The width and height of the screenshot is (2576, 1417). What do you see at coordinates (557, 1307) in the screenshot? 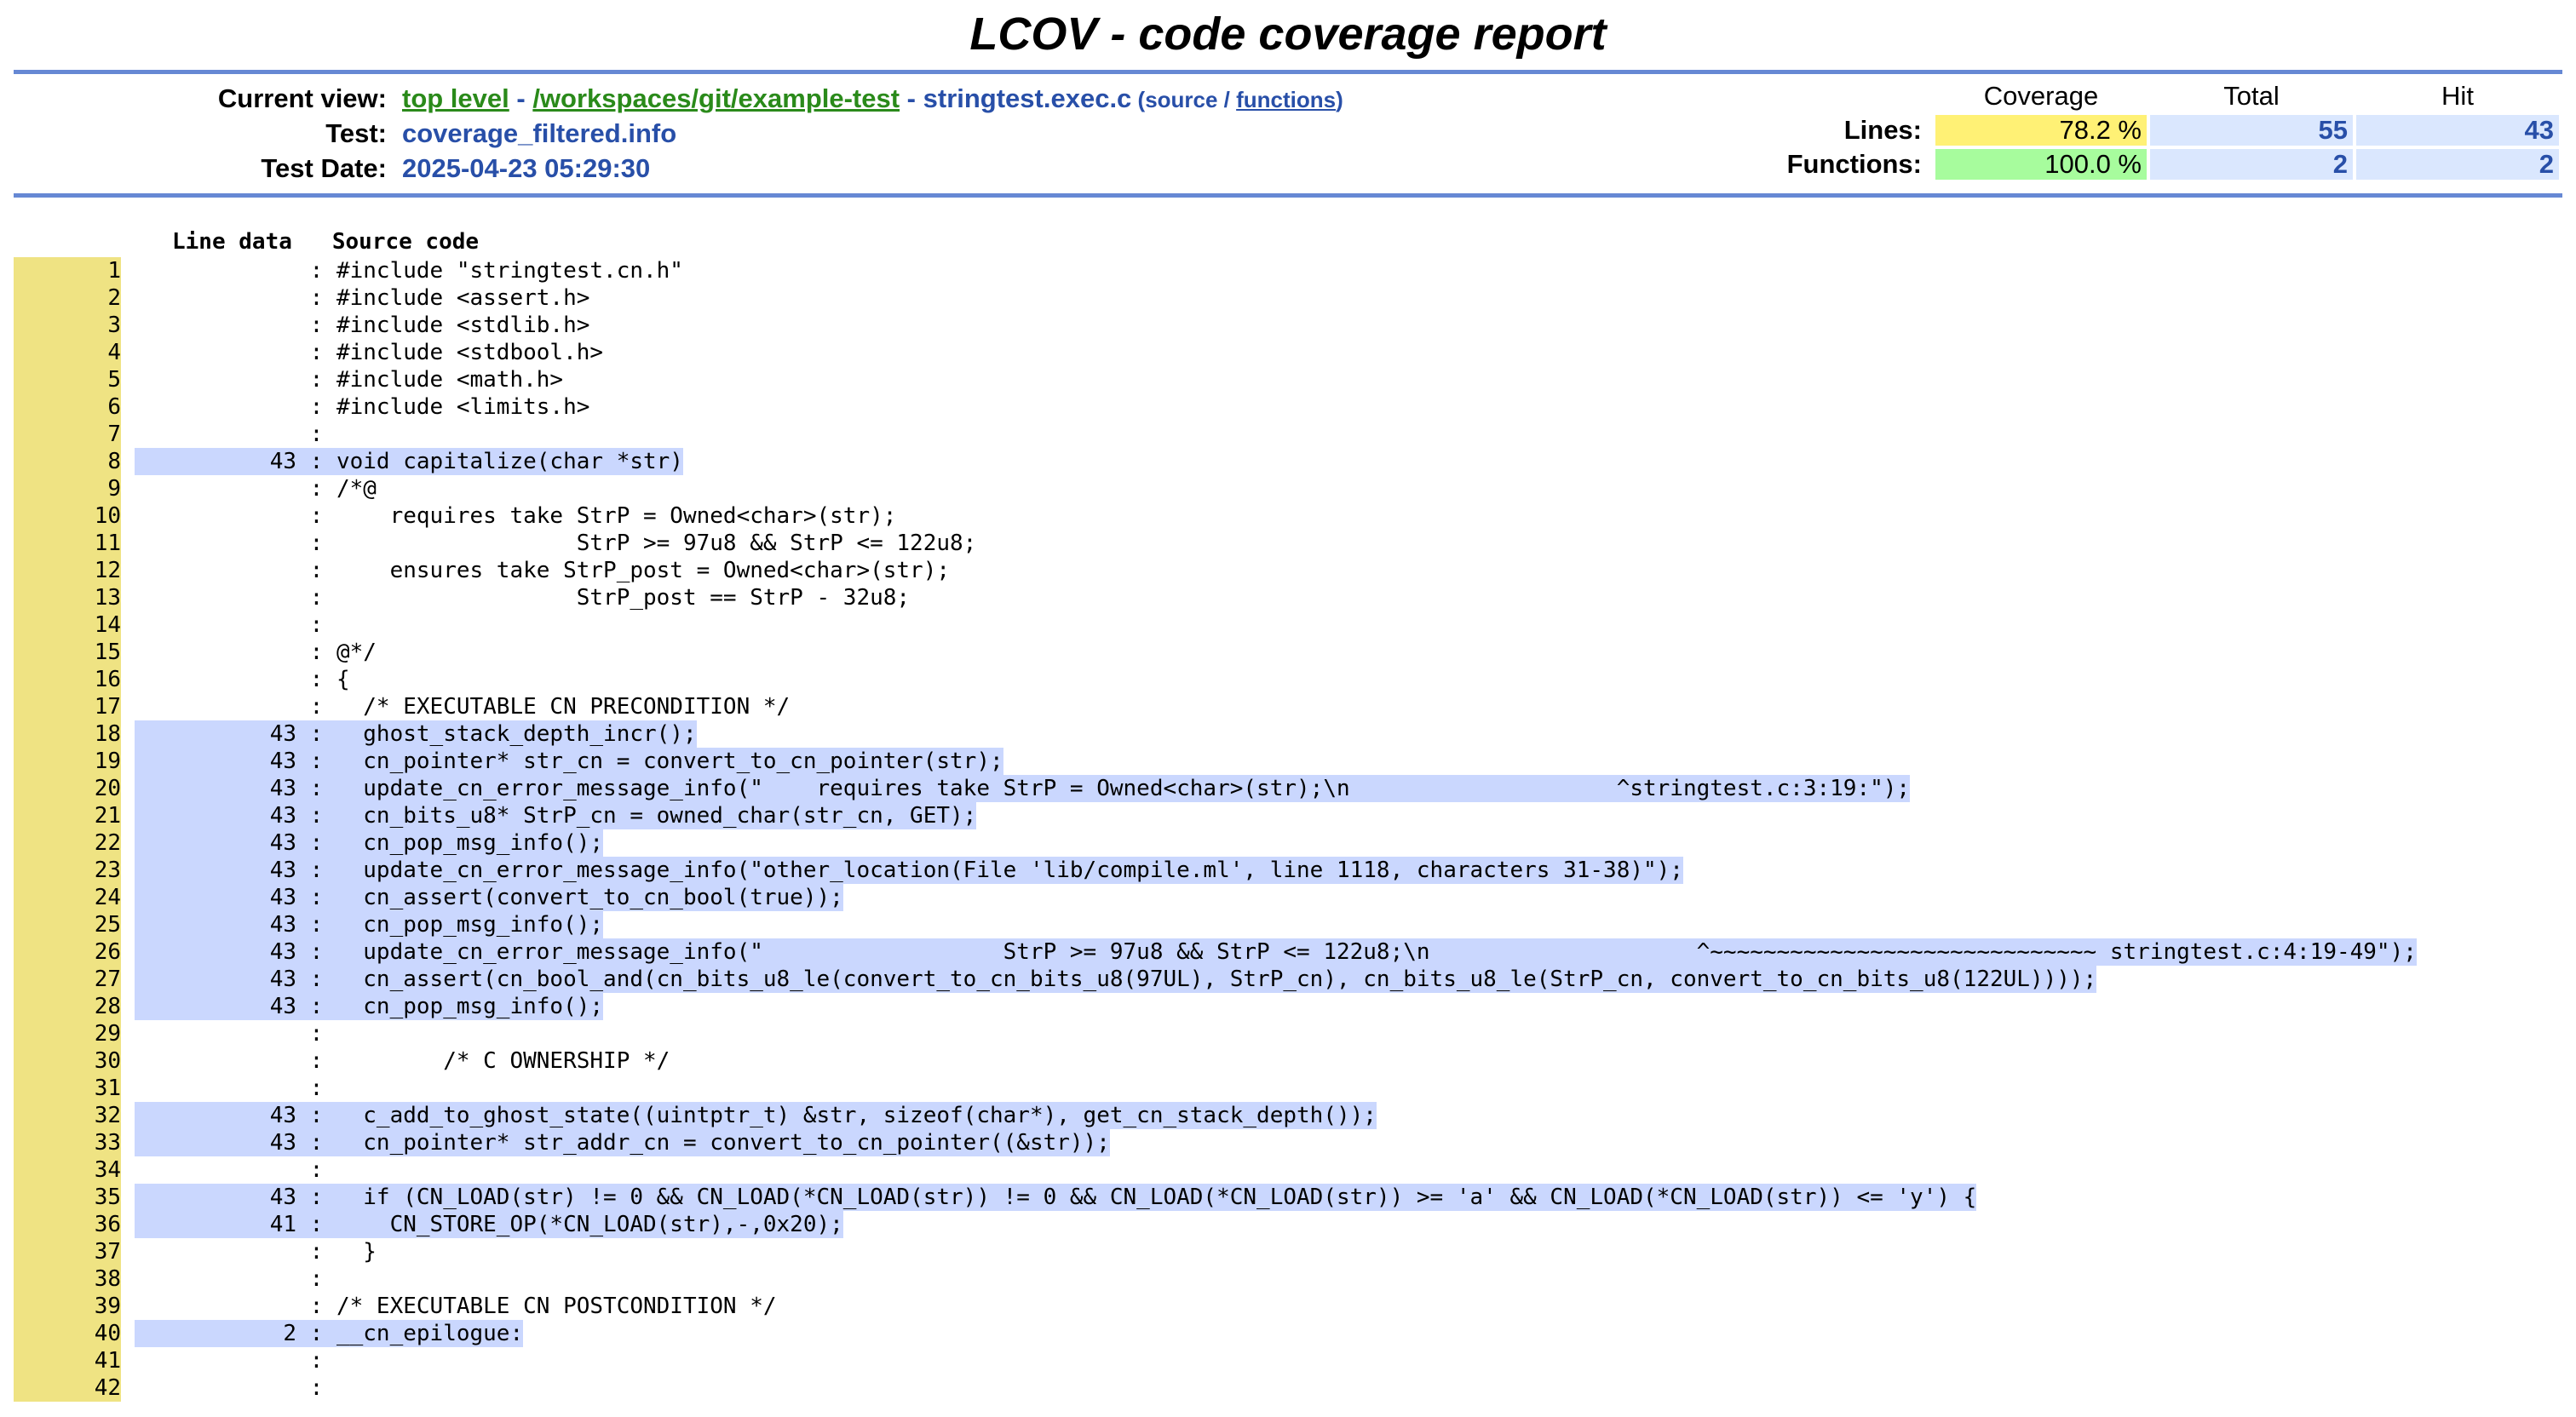
I see `source-text: /* EXECUTABLE CN POSTCONDITION */` at bounding box center [557, 1307].